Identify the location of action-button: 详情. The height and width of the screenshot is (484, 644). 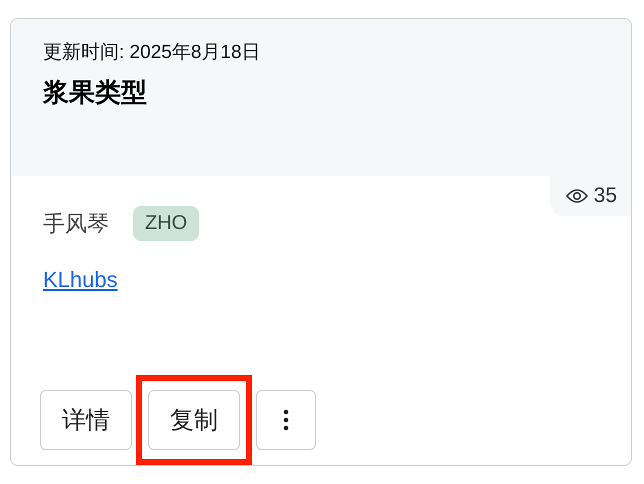
(86, 420).